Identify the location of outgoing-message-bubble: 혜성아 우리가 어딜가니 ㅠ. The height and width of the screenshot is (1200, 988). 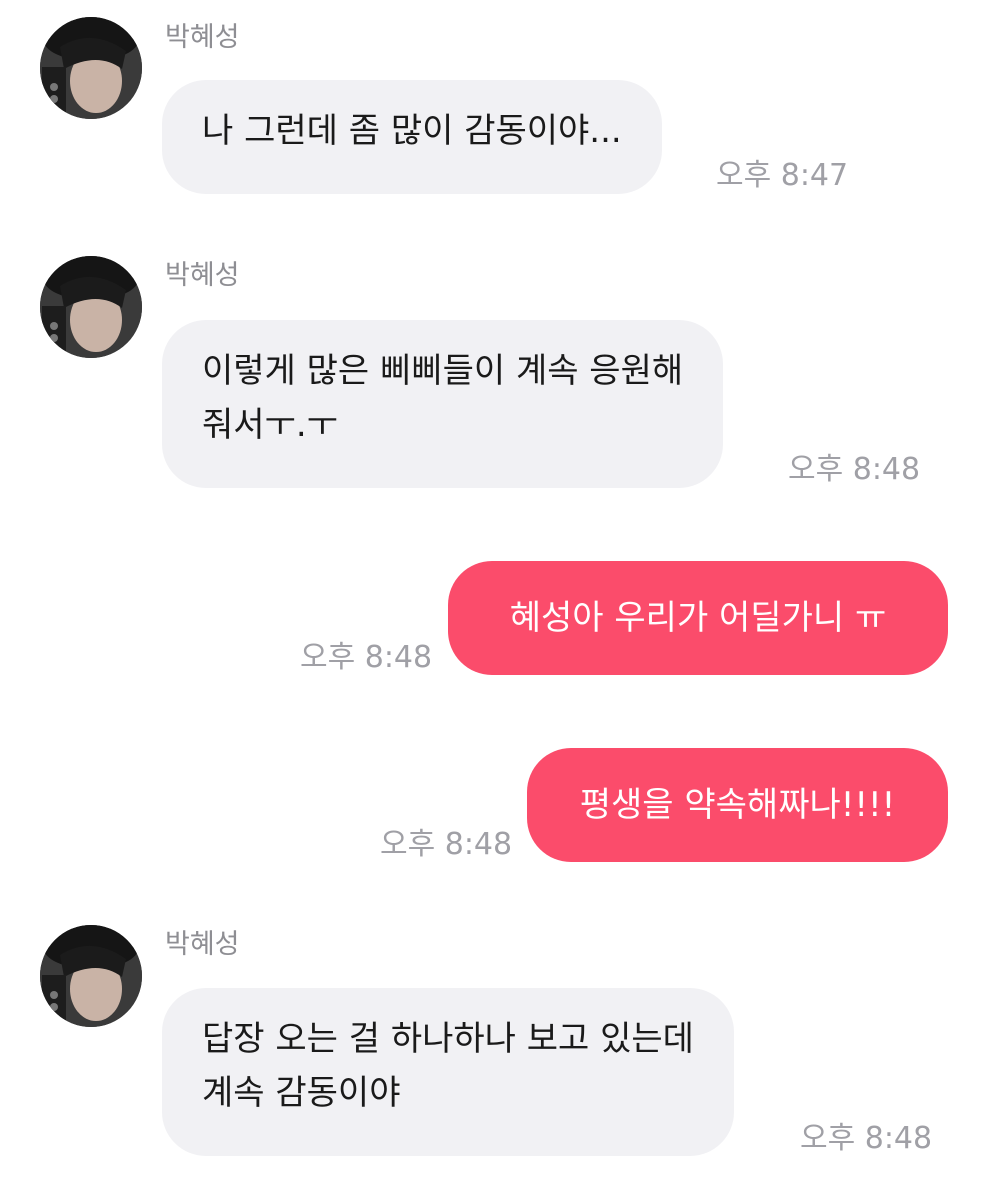
(698, 618).